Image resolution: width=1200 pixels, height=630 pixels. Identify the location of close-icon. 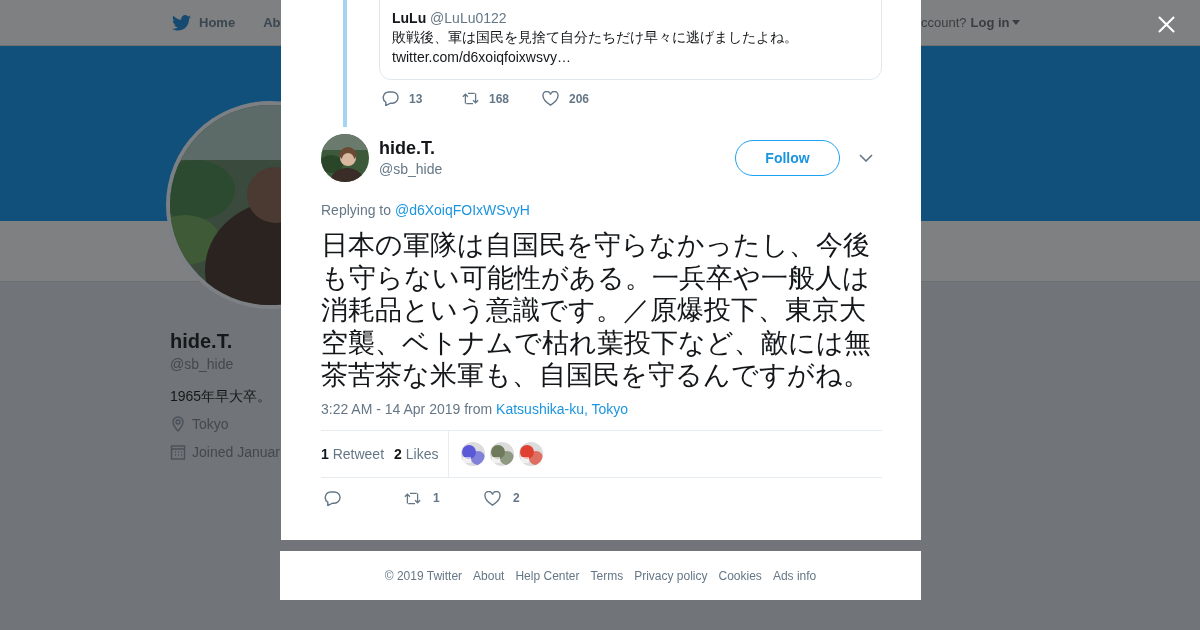
(1166, 24).